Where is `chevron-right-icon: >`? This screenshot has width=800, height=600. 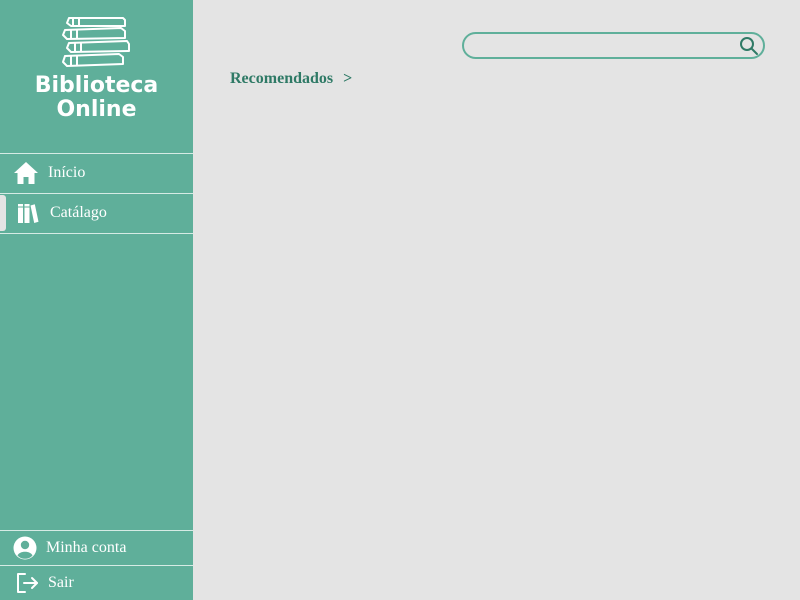 chevron-right-icon: > is located at coordinates (348, 78).